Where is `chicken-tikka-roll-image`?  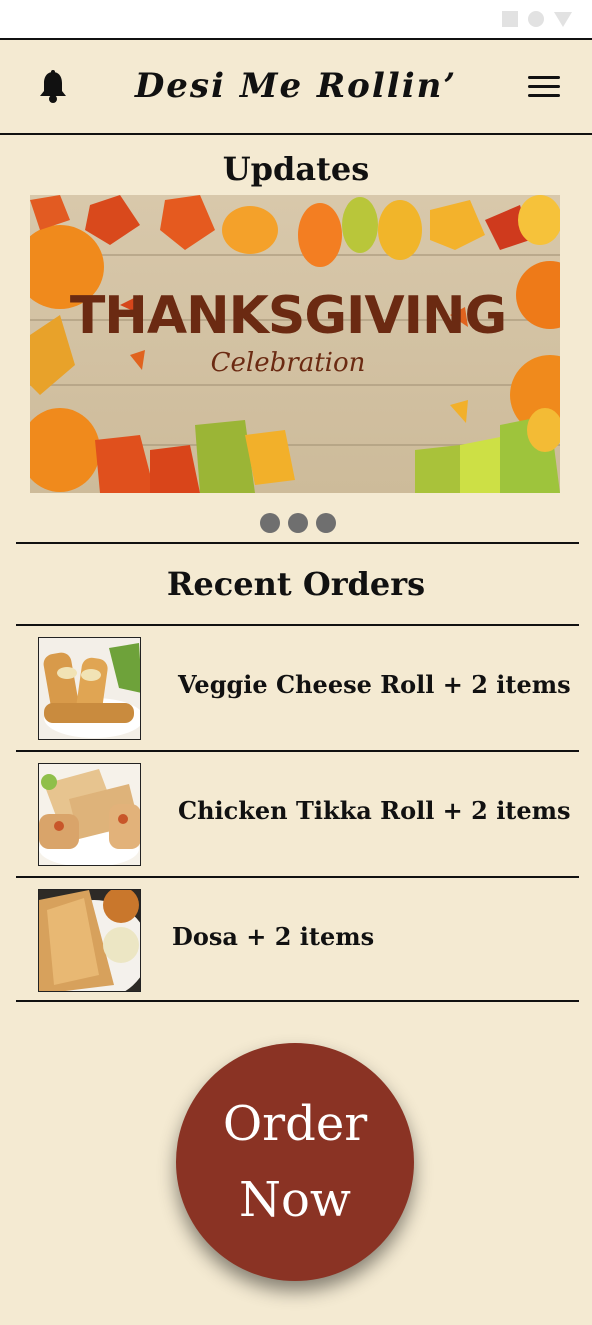 chicken-tikka-roll-image is located at coordinates (89, 814).